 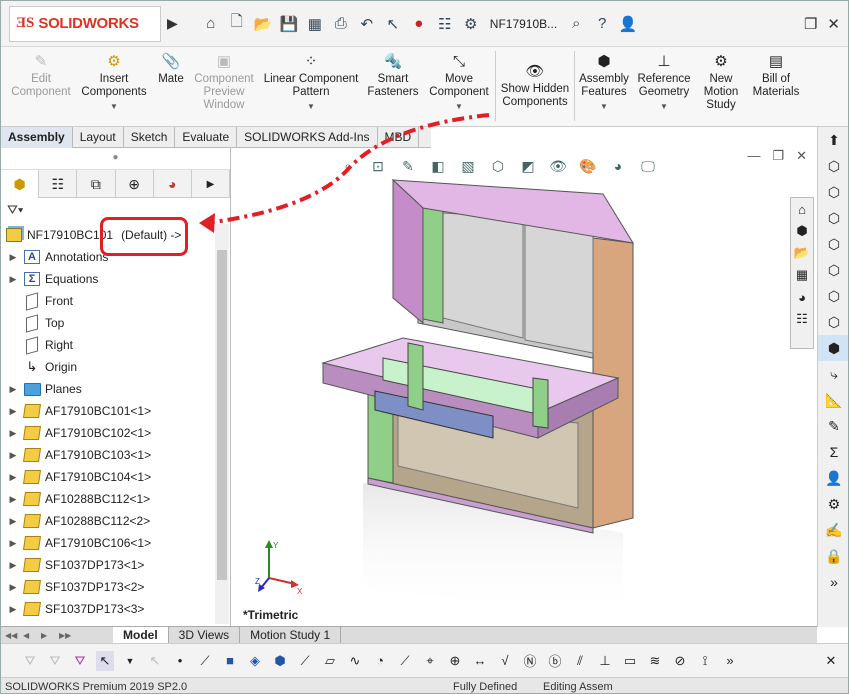 I want to click on filter-axes-icon: ⟋, so click(x=305, y=661).